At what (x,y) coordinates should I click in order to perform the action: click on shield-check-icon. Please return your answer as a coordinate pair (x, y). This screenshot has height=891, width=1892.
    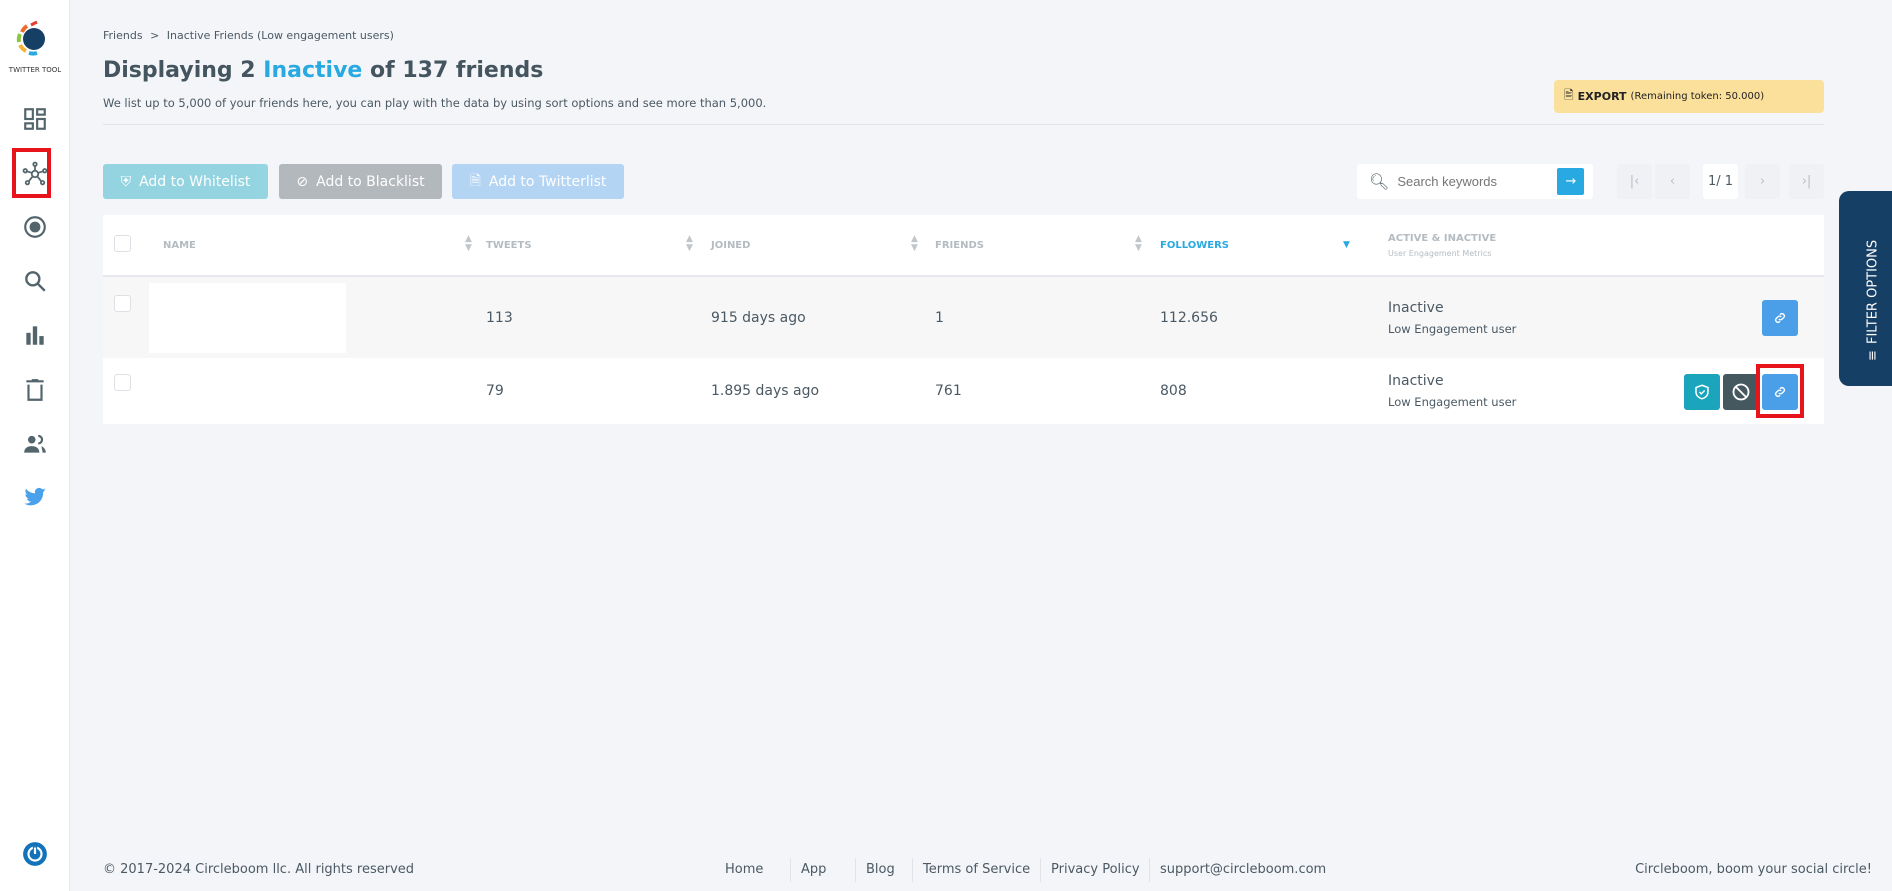
    Looking at the image, I should click on (1702, 392).